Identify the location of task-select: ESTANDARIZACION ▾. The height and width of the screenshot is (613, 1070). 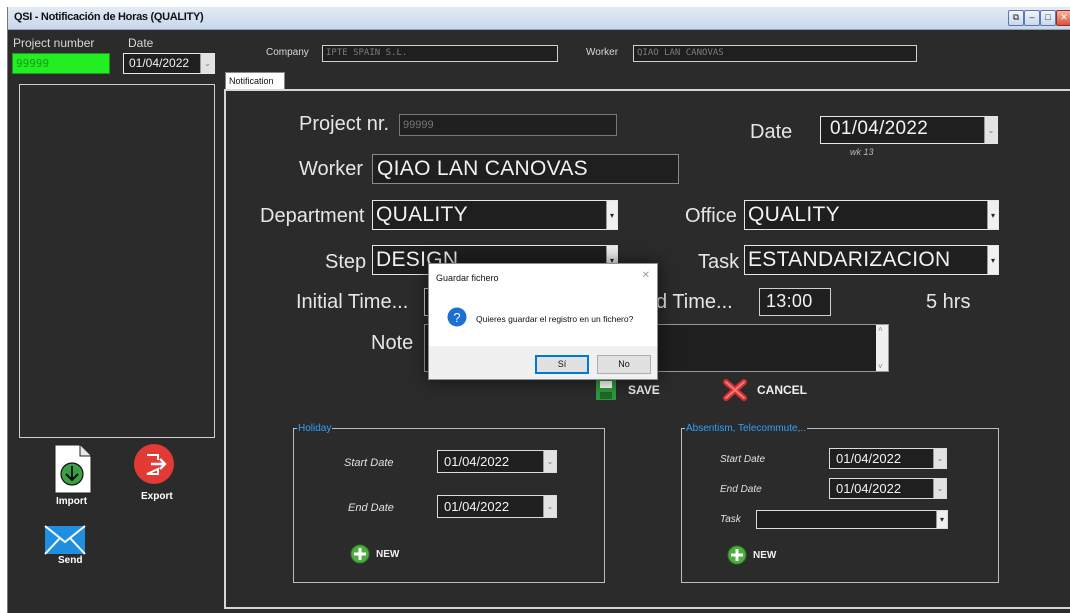
(871, 260).